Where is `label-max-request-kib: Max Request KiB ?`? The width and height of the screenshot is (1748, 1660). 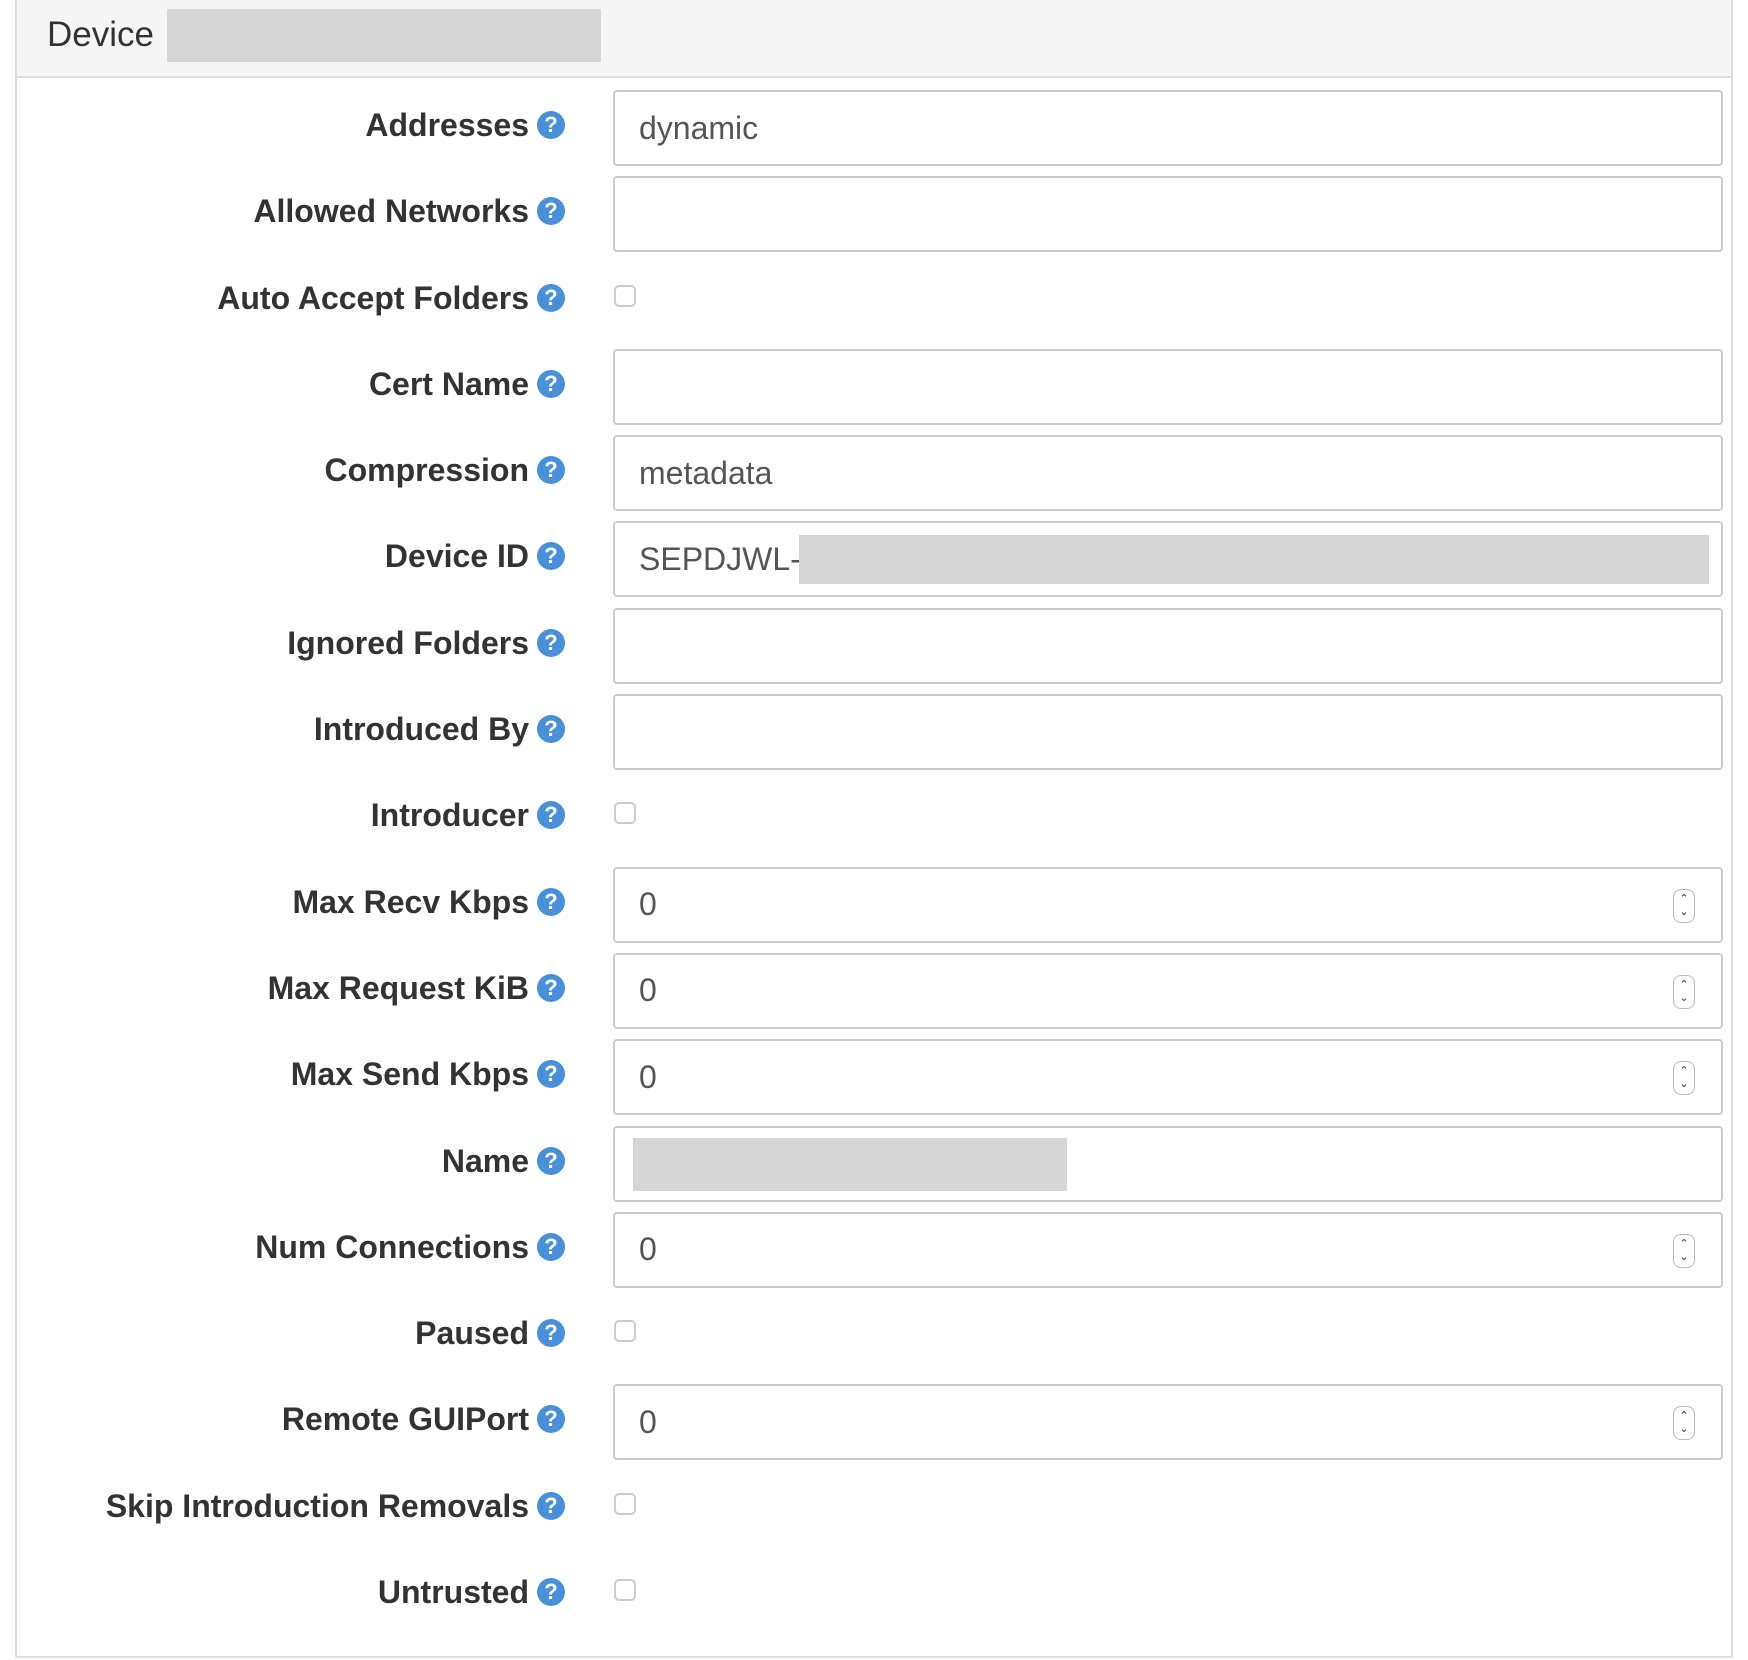
label-max-request-kib: Max Request KiB ? is located at coordinates (416, 988).